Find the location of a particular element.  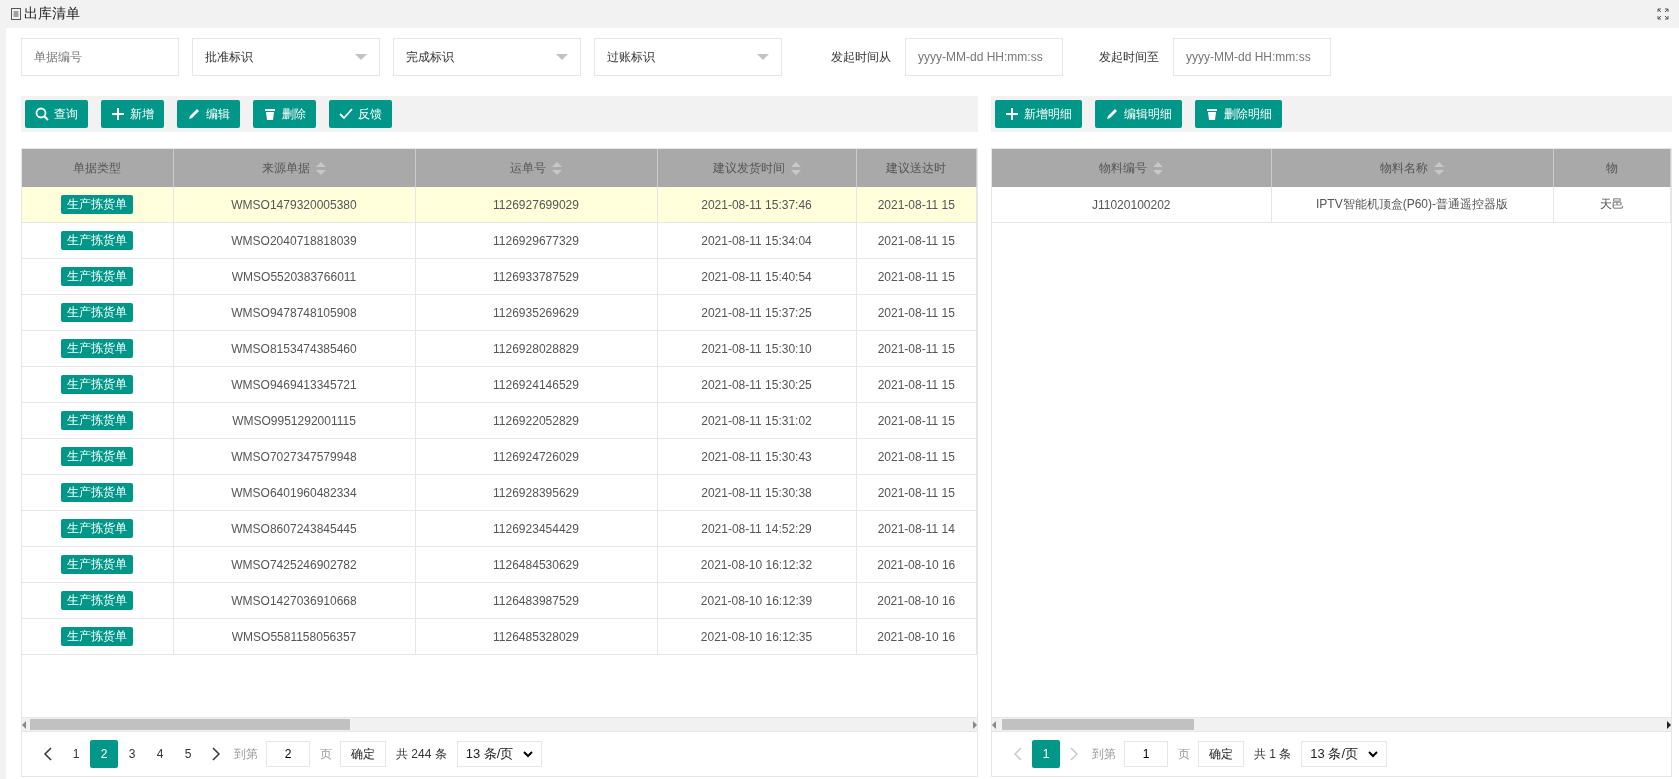

table-cell: WMSO8607243845445 is located at coordinates (294, 528).